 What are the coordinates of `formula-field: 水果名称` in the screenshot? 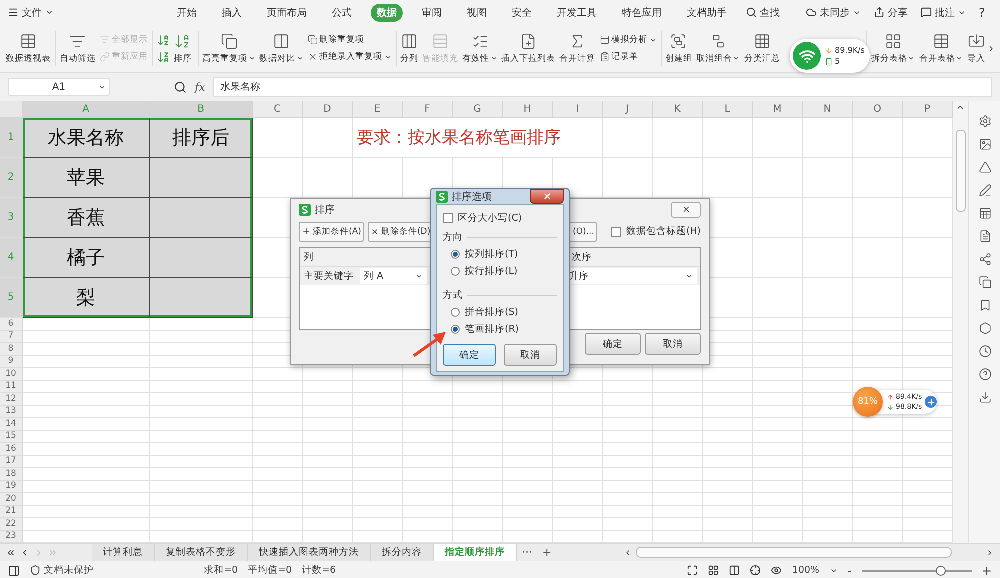 It's located at (602, 87).